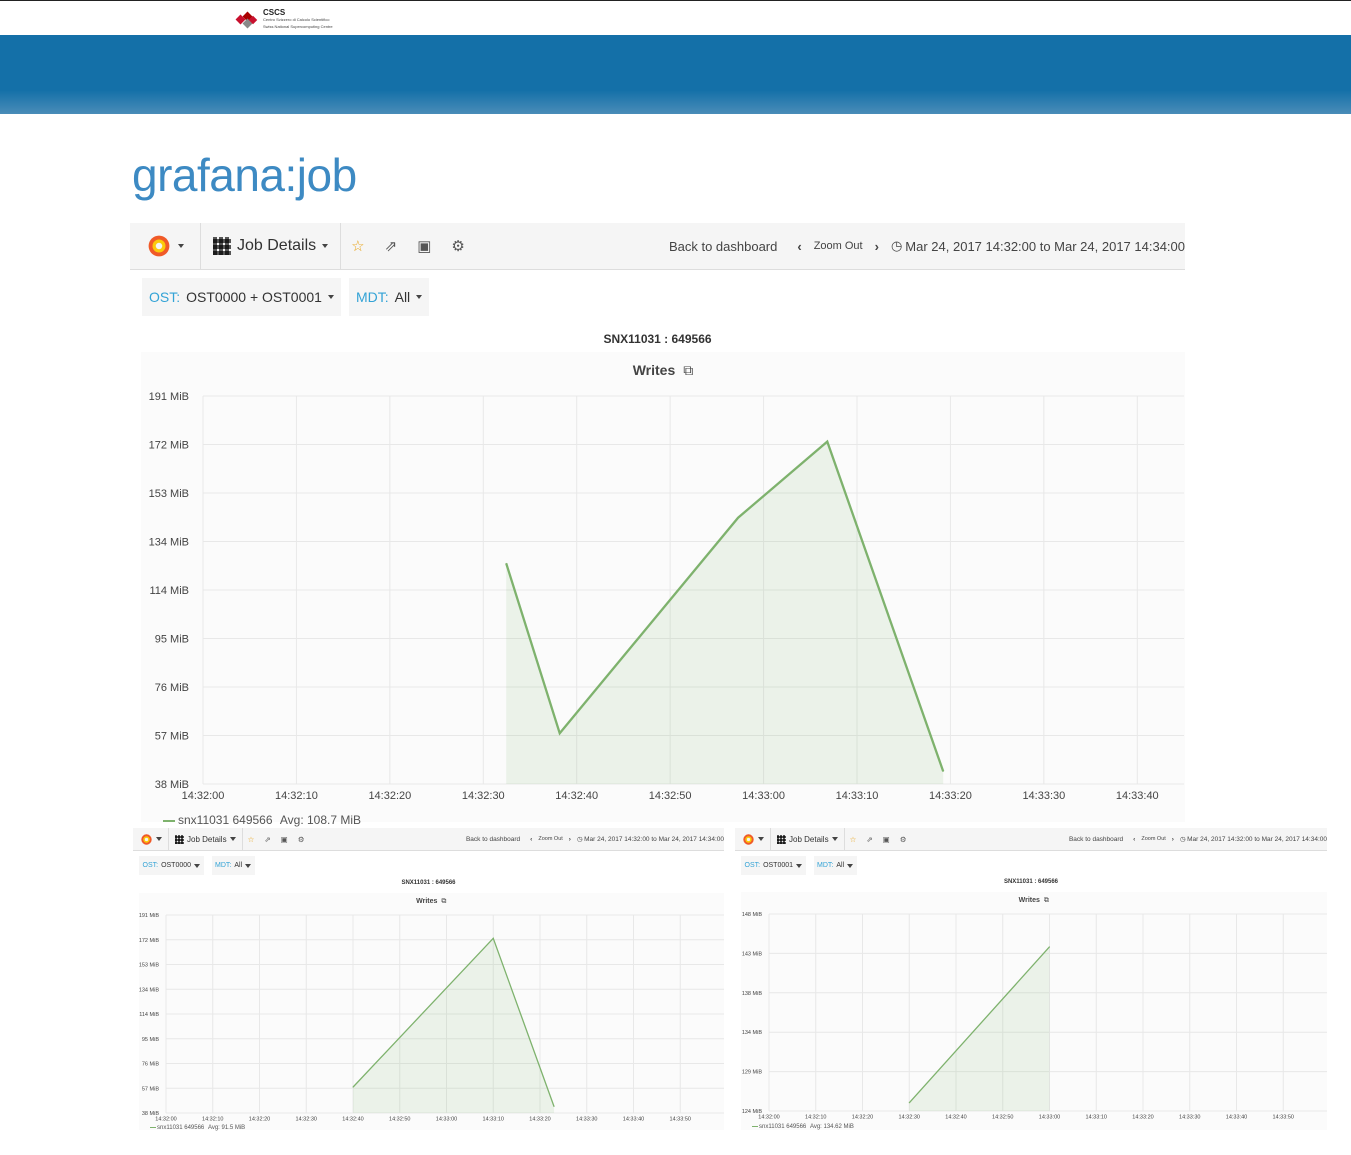 Image resolution: width=1351 pixels, height=1155 pixels. What do you see at coordinates (238, 865) in the screenshot?
I see `variable-value: All` at bounding box center [238, 865].